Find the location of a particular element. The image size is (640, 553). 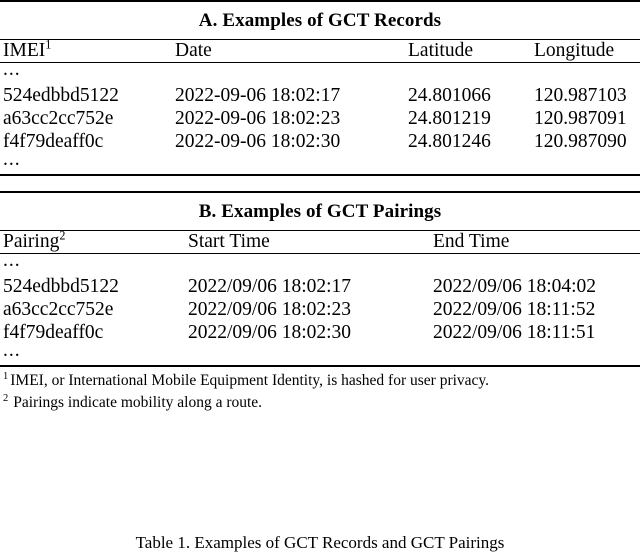

table-b-header-row: Pairing2 Start Time End Time is located at coordinates (320, 240).